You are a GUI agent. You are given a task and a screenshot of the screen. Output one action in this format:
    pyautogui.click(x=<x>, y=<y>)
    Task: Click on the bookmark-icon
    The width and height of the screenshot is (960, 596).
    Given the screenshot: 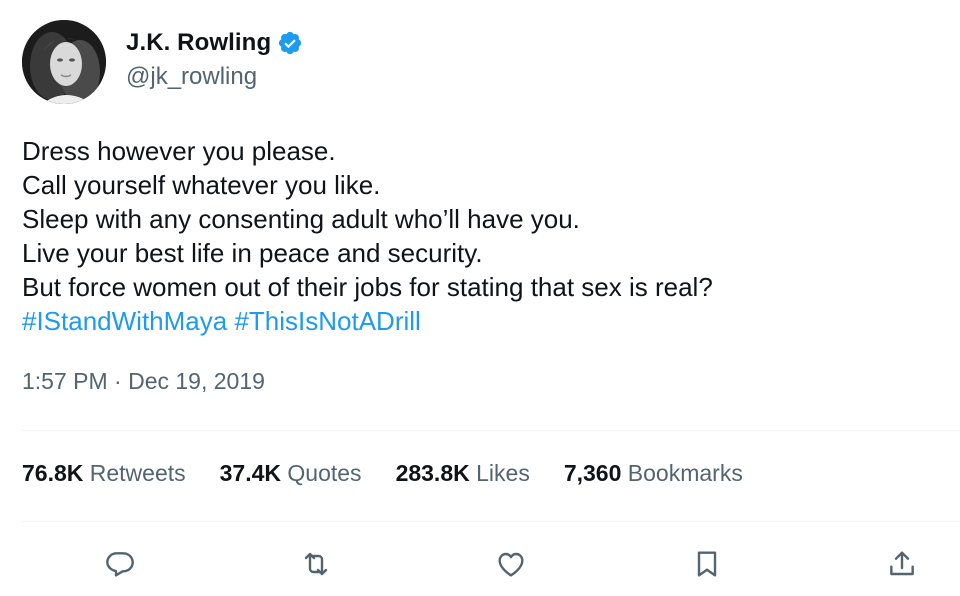 What is the action you would take?
    pyautogui.click(x=707, y=564)
    